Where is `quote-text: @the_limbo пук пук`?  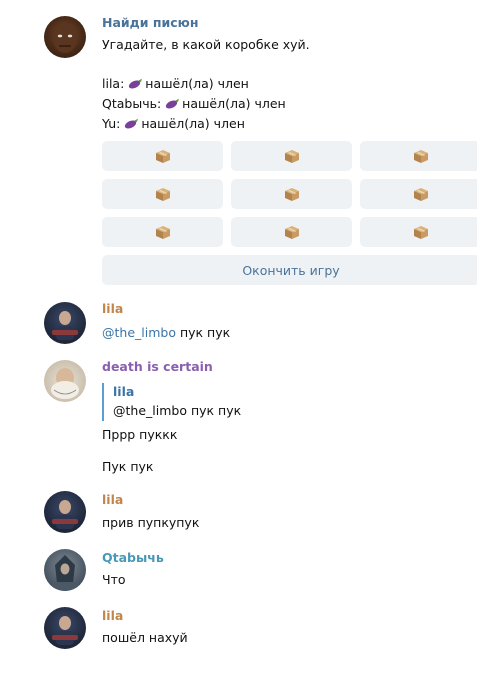
quote-text: @the_limbo пук пук is located at coordinates (177, 411).